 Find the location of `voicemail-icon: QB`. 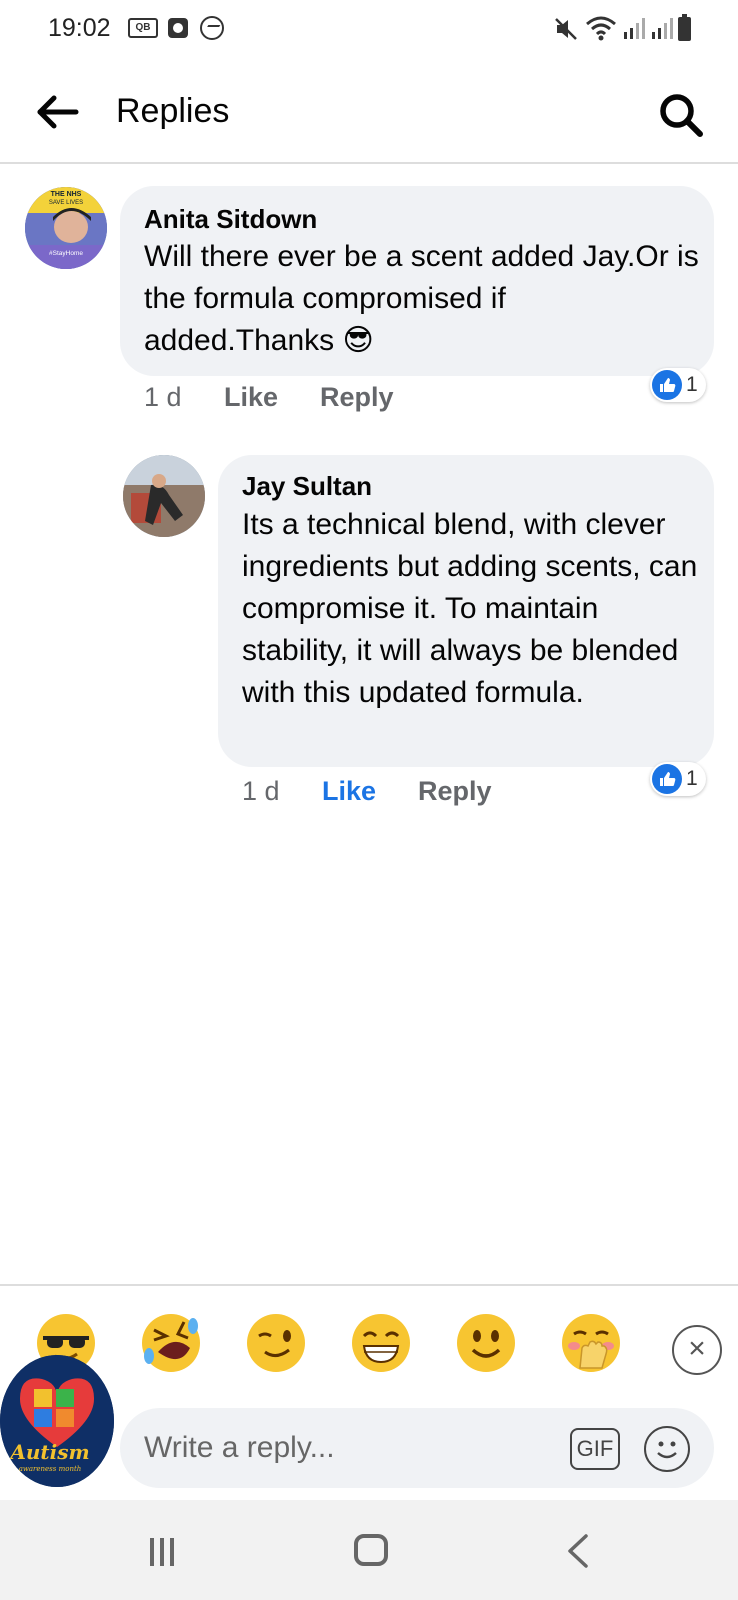

voicemail-icon: QB is located at coordinates (143, 28).